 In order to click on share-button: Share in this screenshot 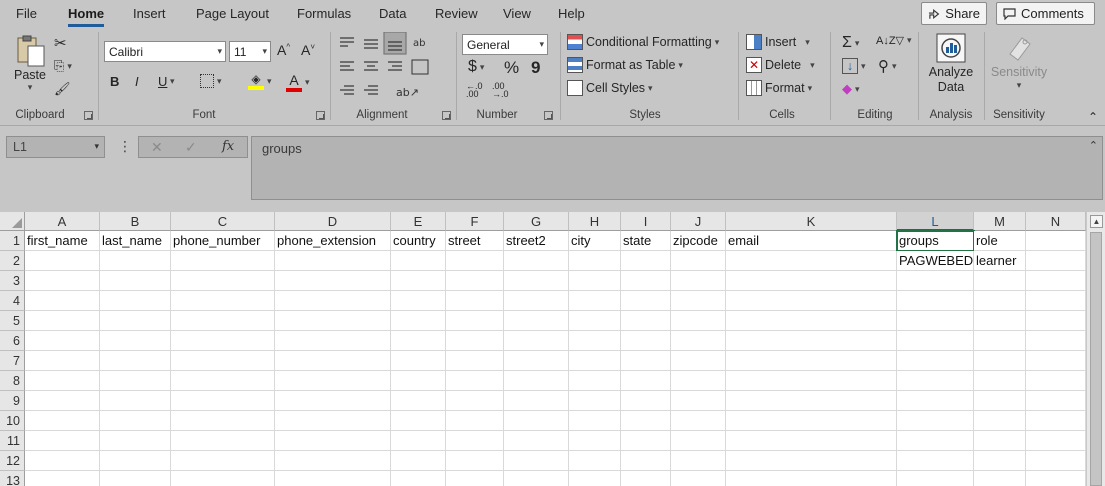, I will do `click(954, 13)`.